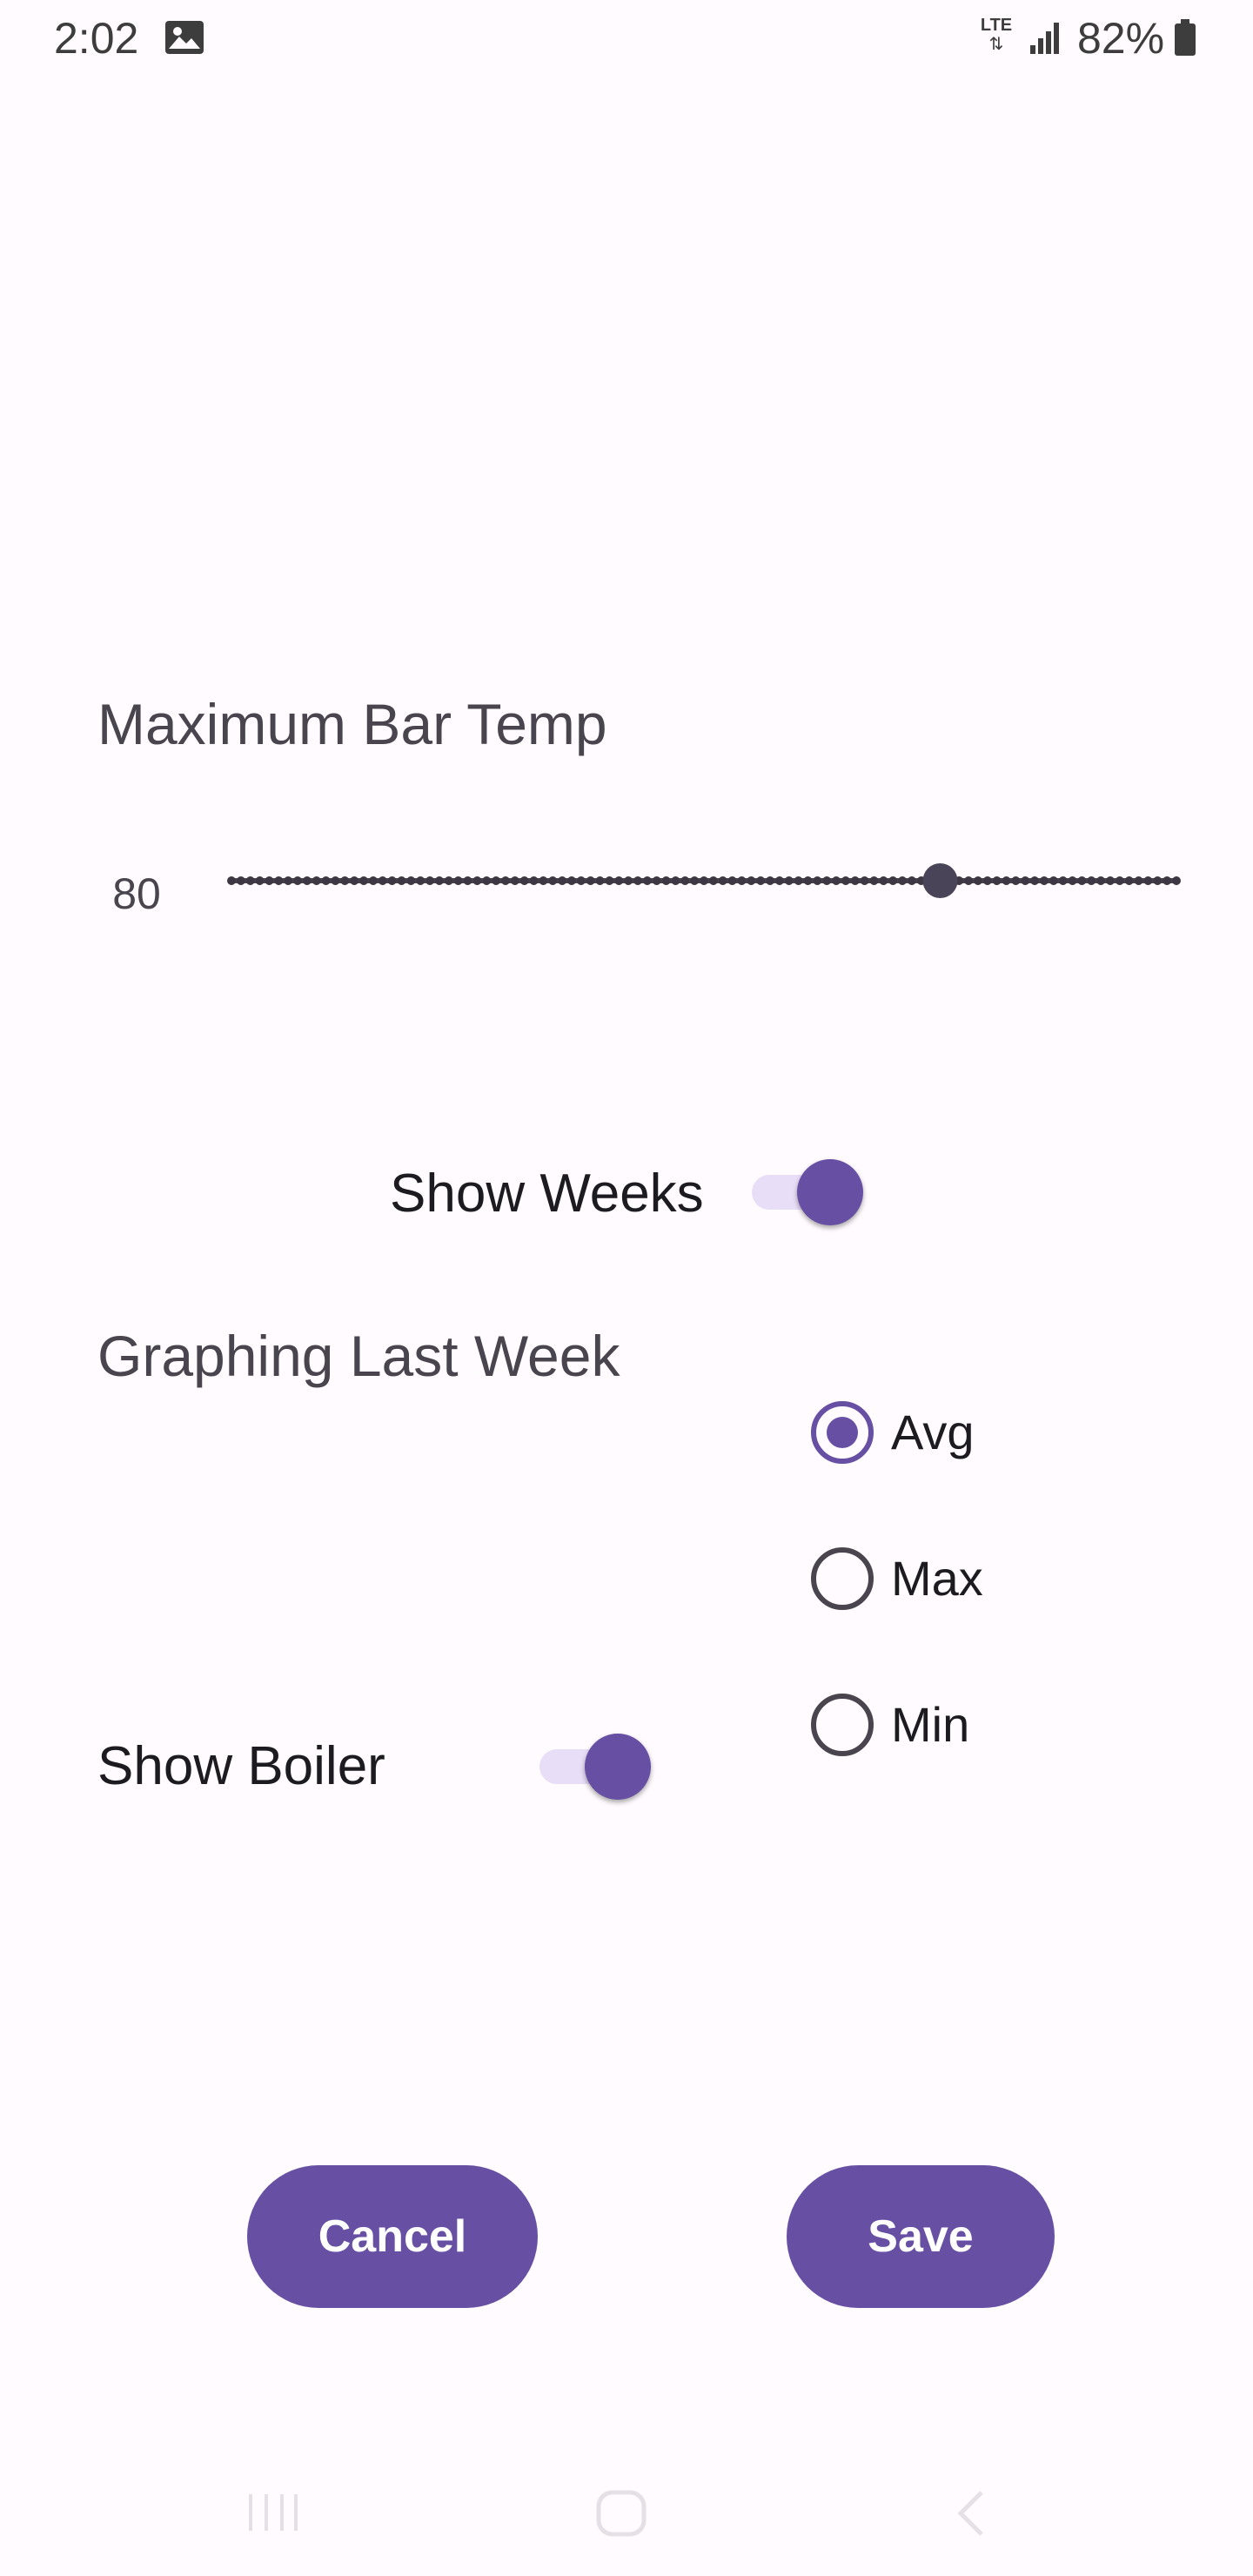 The height and width of the screenshot is (2576, 1253). I want to click on status-time: 2:02, so click(96, 38).